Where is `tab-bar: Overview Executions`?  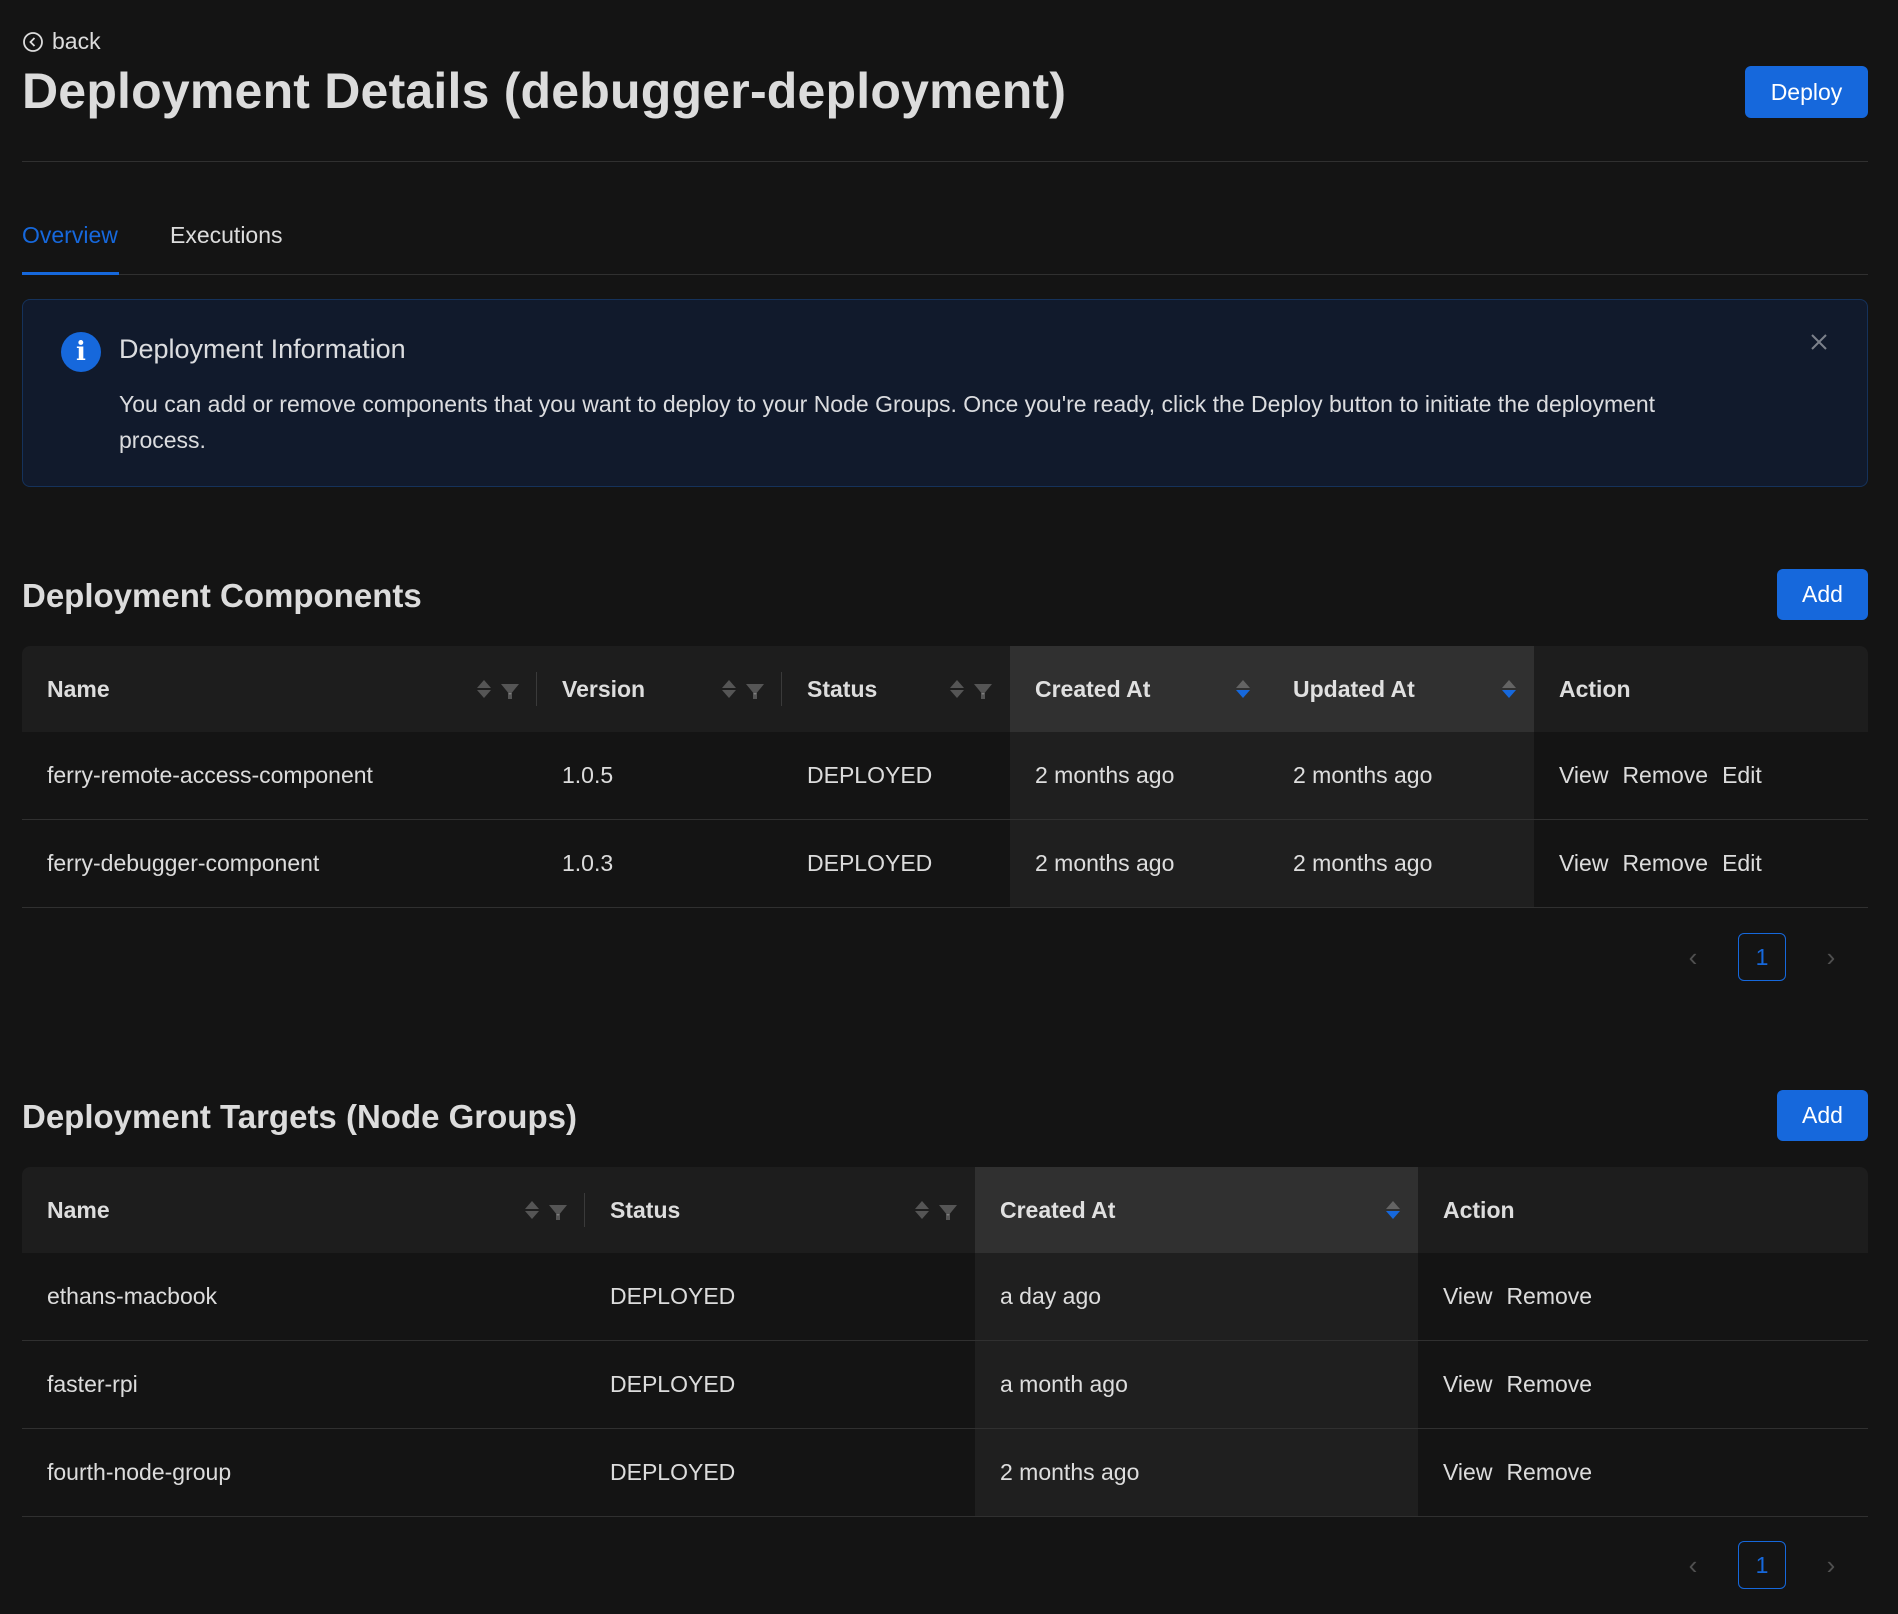
tab-bar: Overview Executions is located at coordinates (945, 243).